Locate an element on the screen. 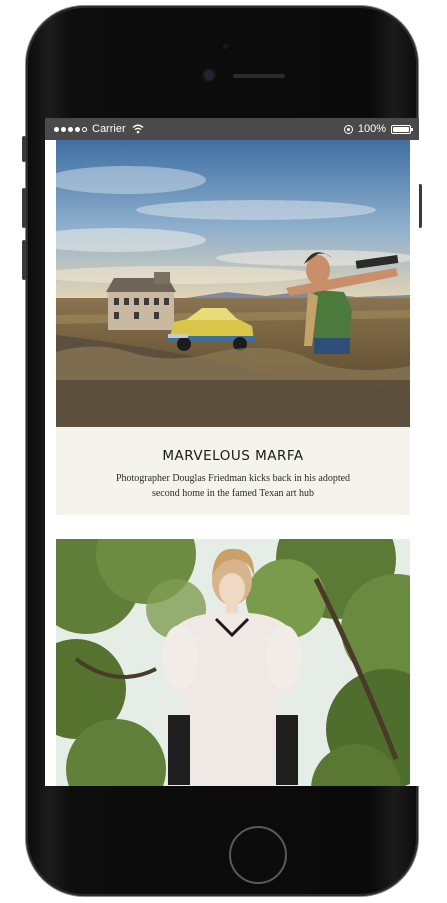  earpiece-speaker is located at coordinates (259, 76).